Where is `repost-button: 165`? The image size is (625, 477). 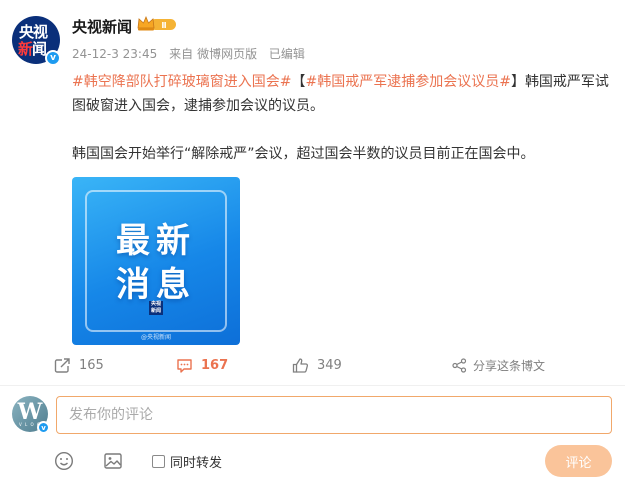 repost-button: 165 is located at coordinates (79, 365).